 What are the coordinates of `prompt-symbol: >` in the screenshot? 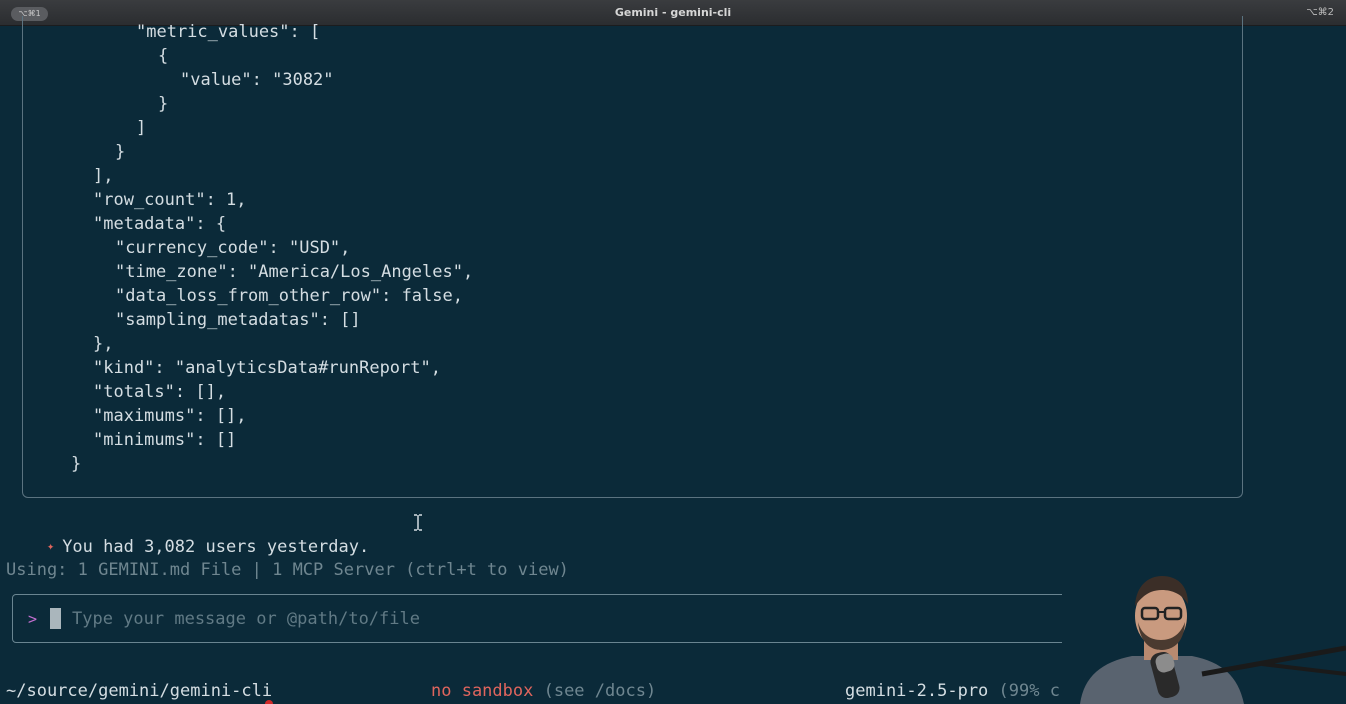 It's located at (33, 619).